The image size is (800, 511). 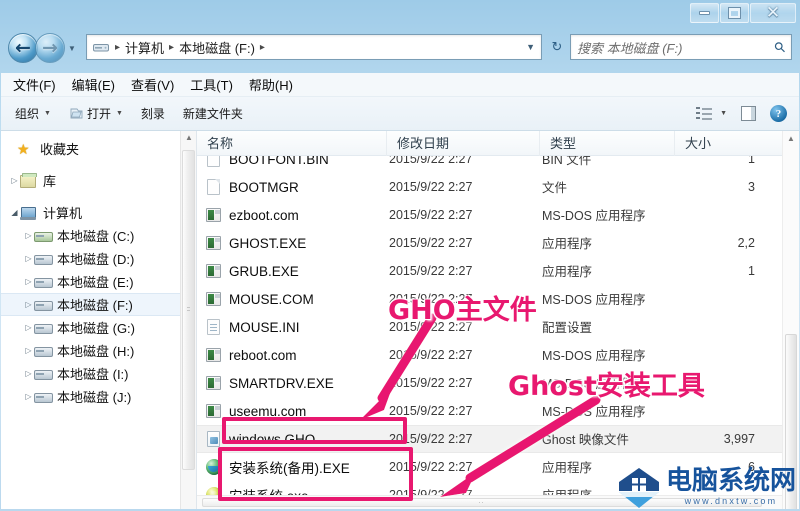 What do you see at coordinates (28, 396) in the screenshot?
I see `expand-twisty-icon-drive-7: ▷` at bounding box center [28, 396].